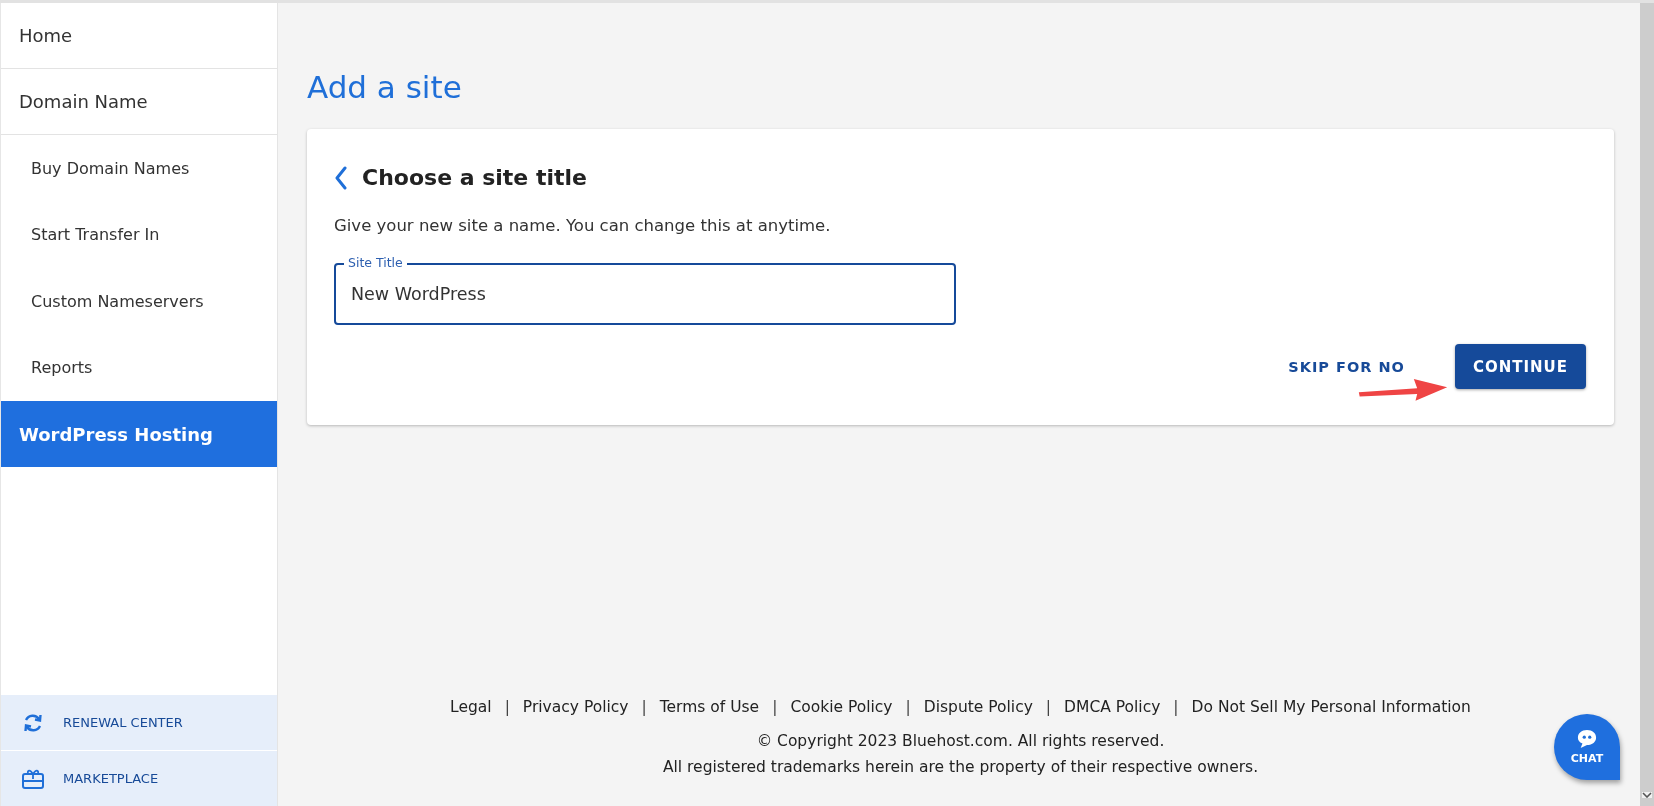 This screenshot has width=1654, height=806. I want to click on nav-subitem: Custom Nameservers, so click(139, 301).